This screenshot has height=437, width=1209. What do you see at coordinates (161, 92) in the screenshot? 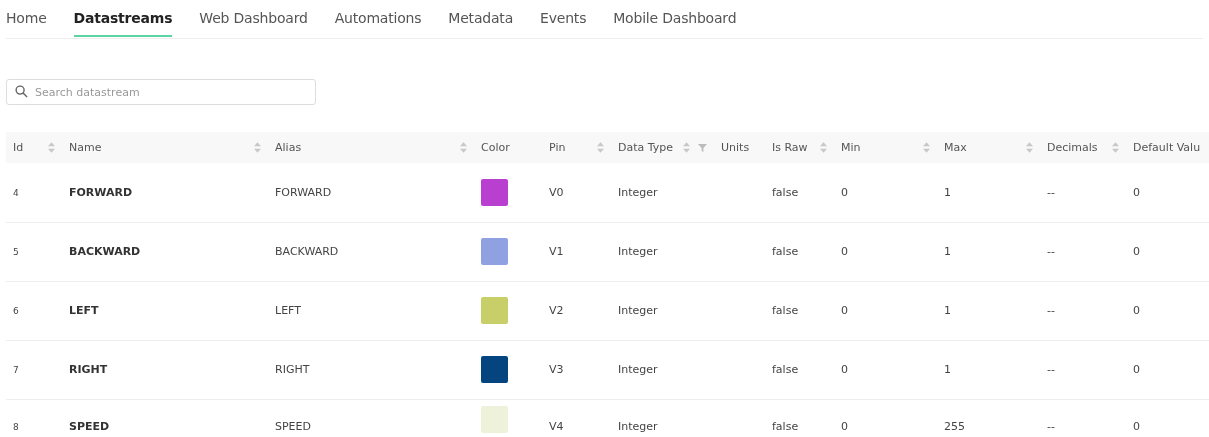
I see `search-field: Search datastream` at bounding box center [161, 92].